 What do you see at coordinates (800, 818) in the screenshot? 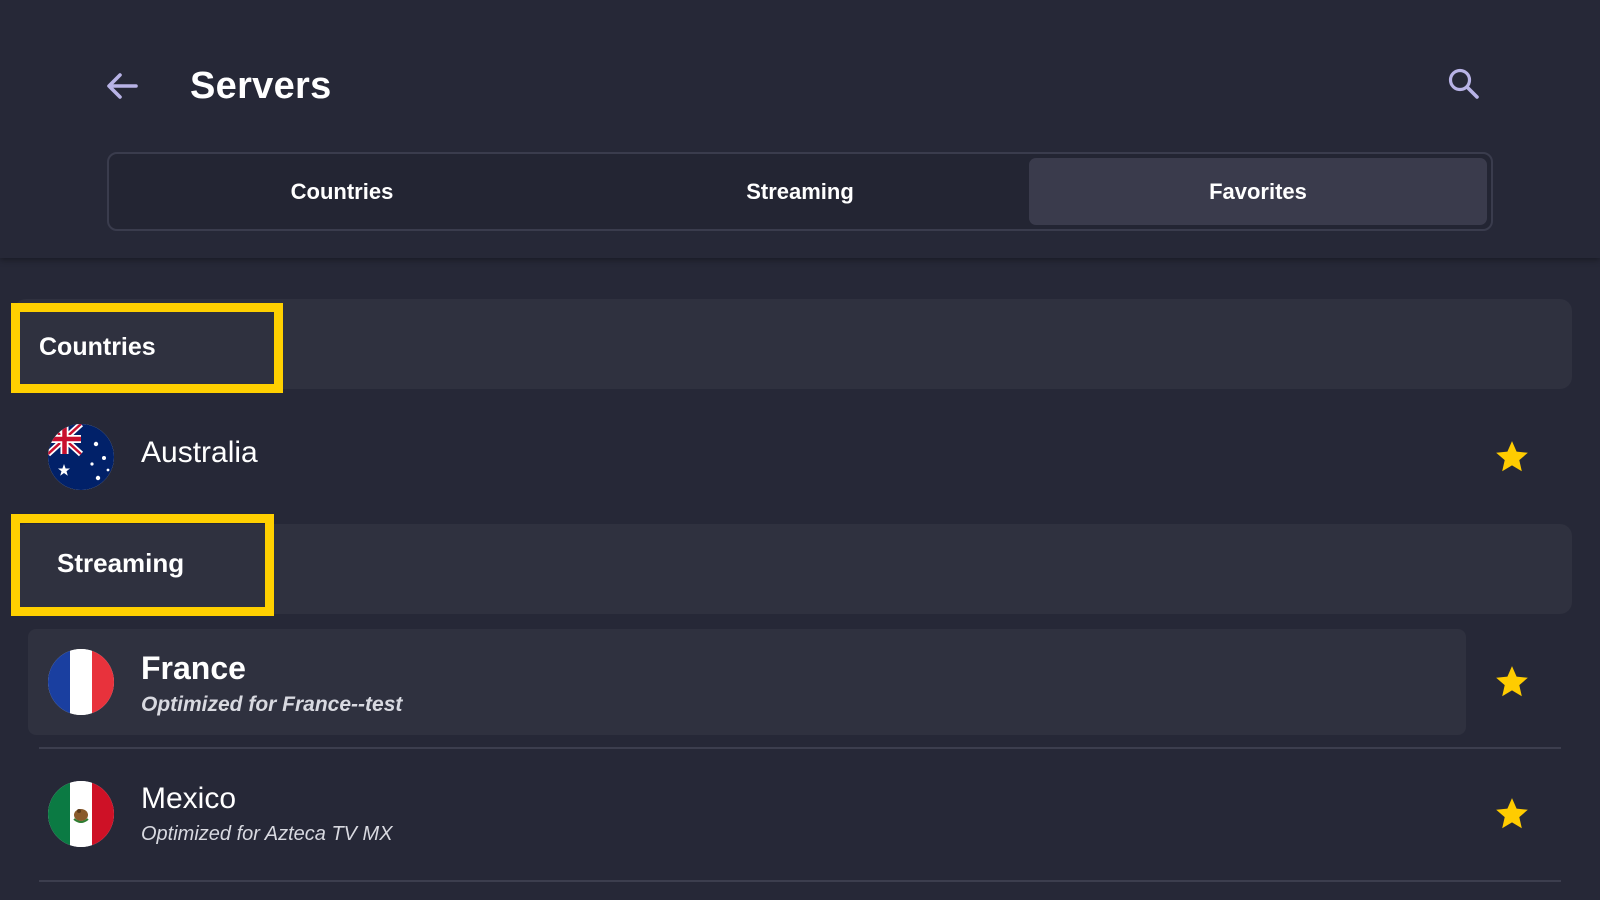
I see `server-row-mexico: Mexico Optimized for Azteca TV MX` at bounding box center [800, 818].